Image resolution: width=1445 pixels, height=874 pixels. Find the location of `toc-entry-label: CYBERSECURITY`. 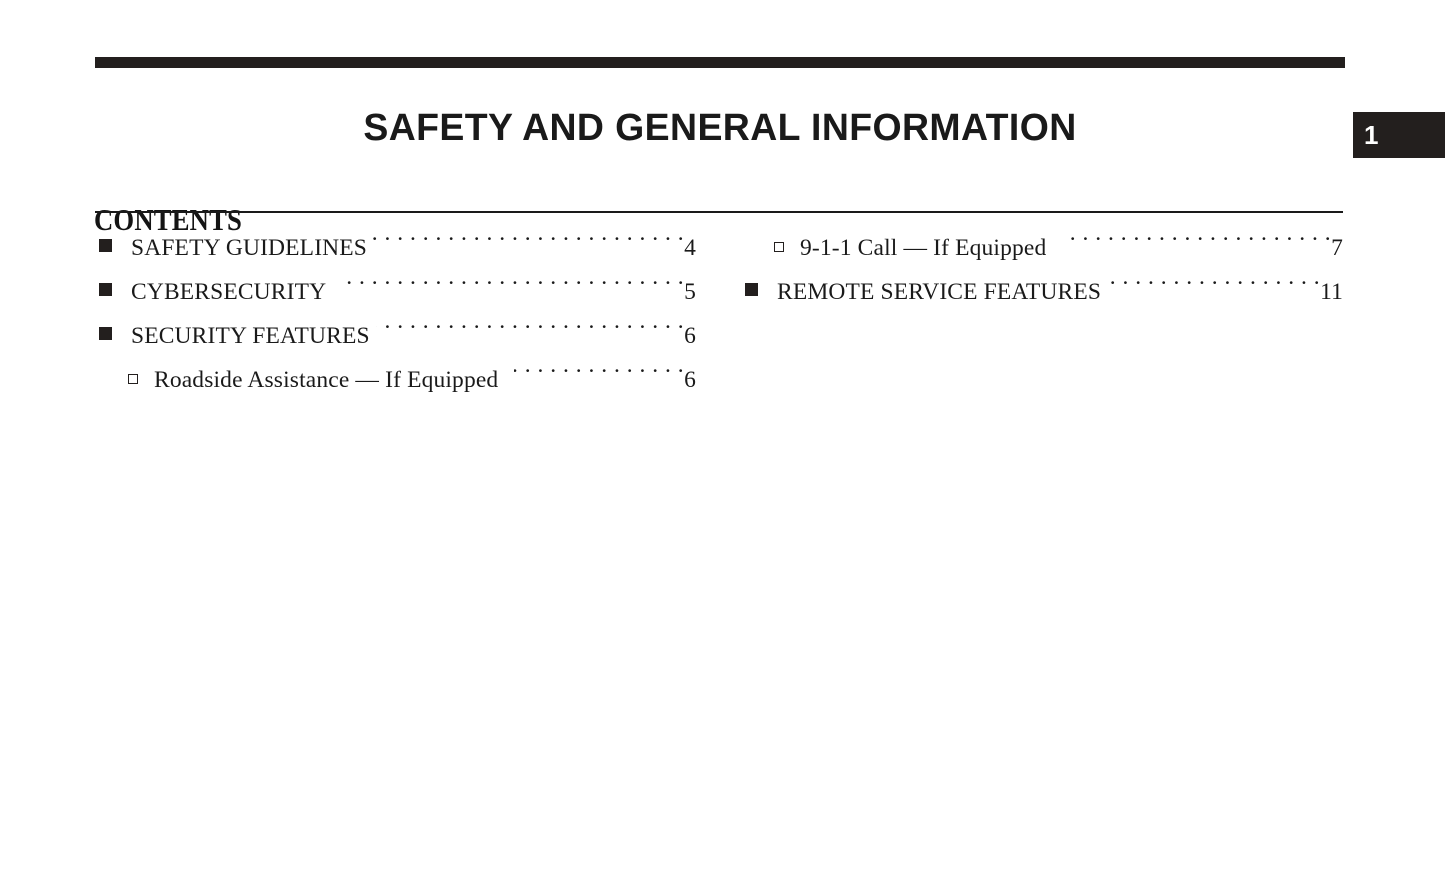

toc-entry-label: CYBERSECURITY is located at coordinates (229, 292).